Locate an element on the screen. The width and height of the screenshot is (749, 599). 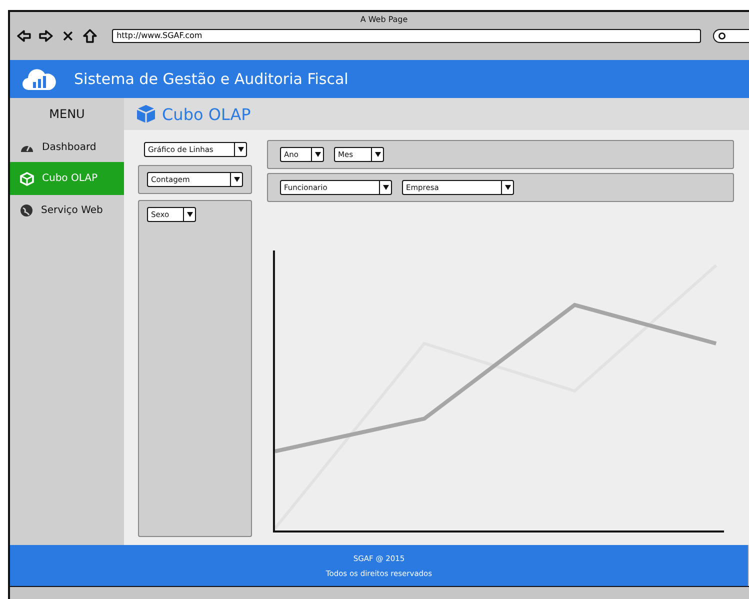
back-icon is located at coordinates (24, 36).